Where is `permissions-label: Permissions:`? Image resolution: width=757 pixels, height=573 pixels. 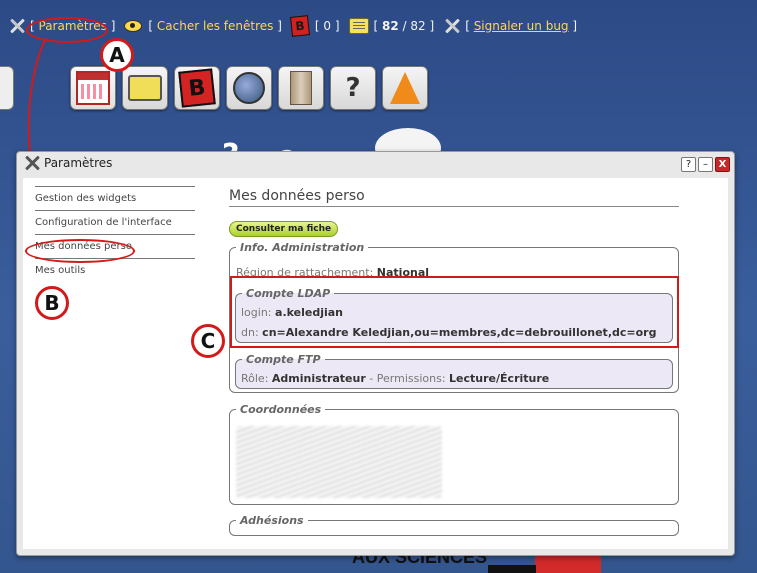 permissions-label: Permissions: is located at coordinates (411, 378).